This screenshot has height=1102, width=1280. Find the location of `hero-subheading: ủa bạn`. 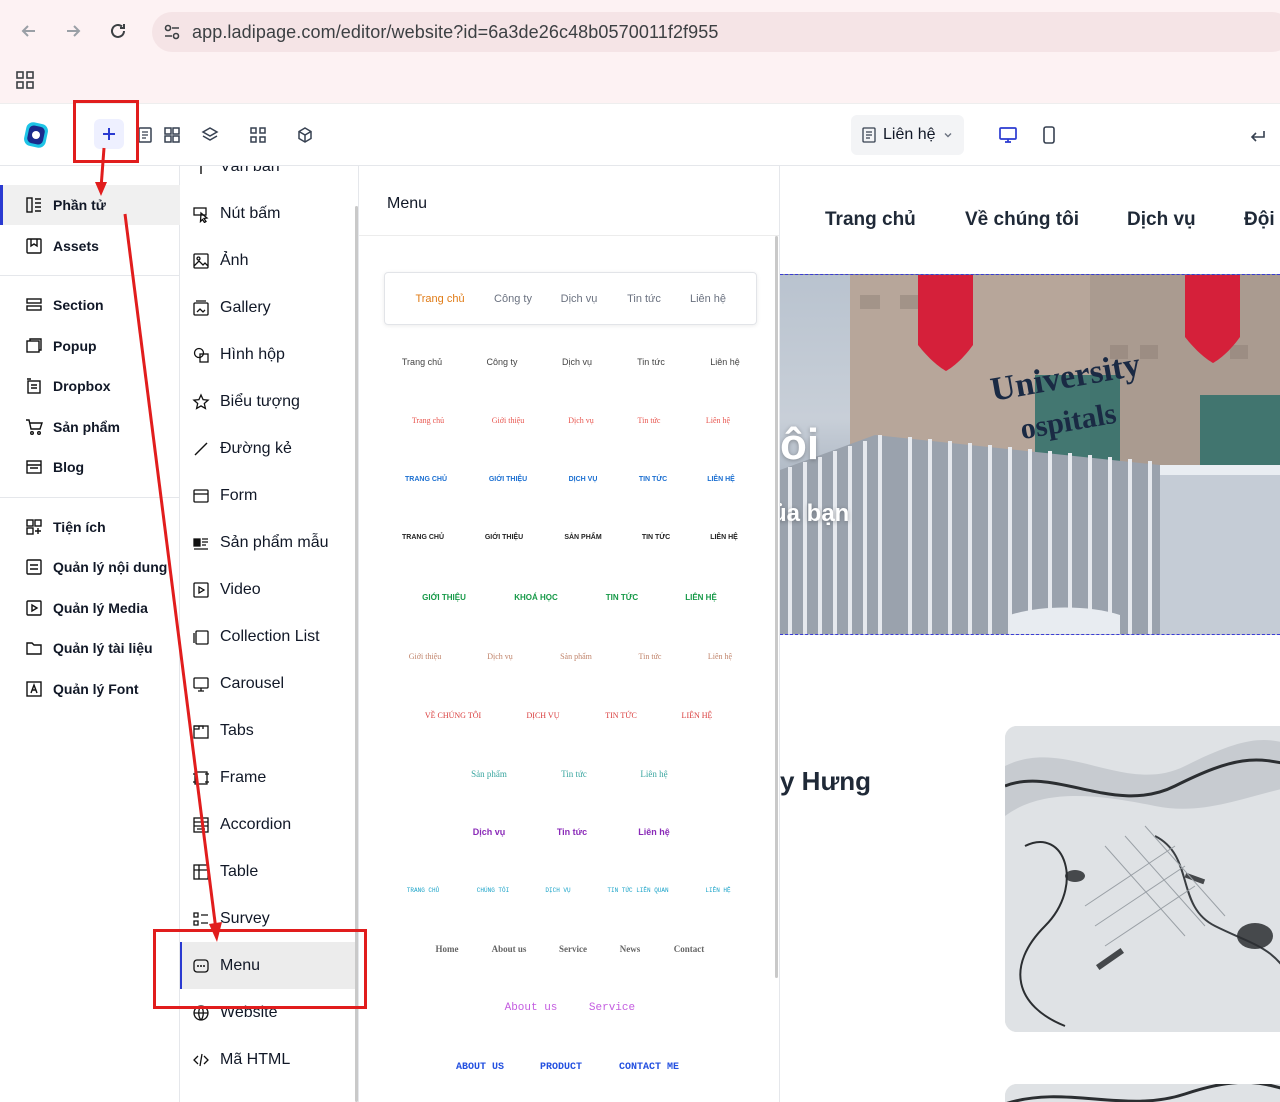

hero-subheading: ủa bạn is located at coordinates (814, 514).